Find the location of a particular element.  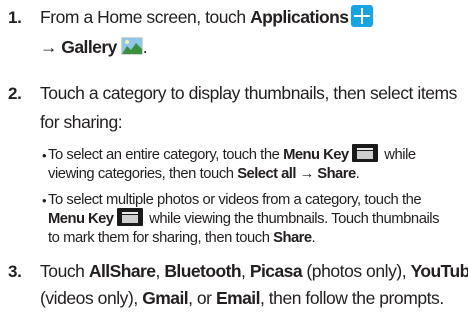

text-run: (videos only), is located at coordinates (91, 298).